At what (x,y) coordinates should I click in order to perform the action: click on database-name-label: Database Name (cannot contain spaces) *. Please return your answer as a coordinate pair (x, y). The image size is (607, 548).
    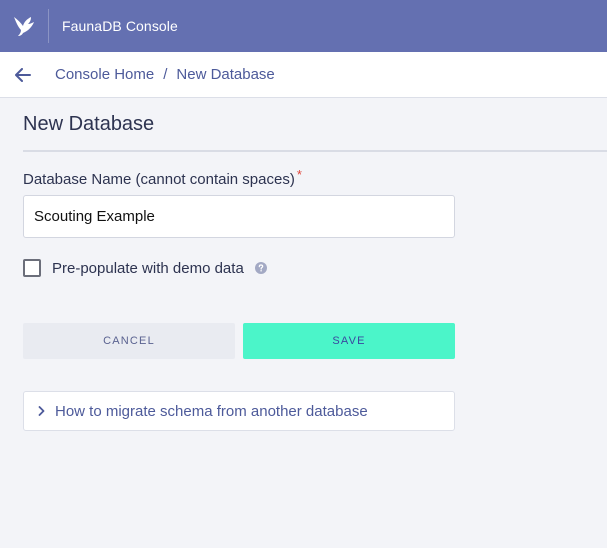
    Looking at the image, I should click on (162, 177).